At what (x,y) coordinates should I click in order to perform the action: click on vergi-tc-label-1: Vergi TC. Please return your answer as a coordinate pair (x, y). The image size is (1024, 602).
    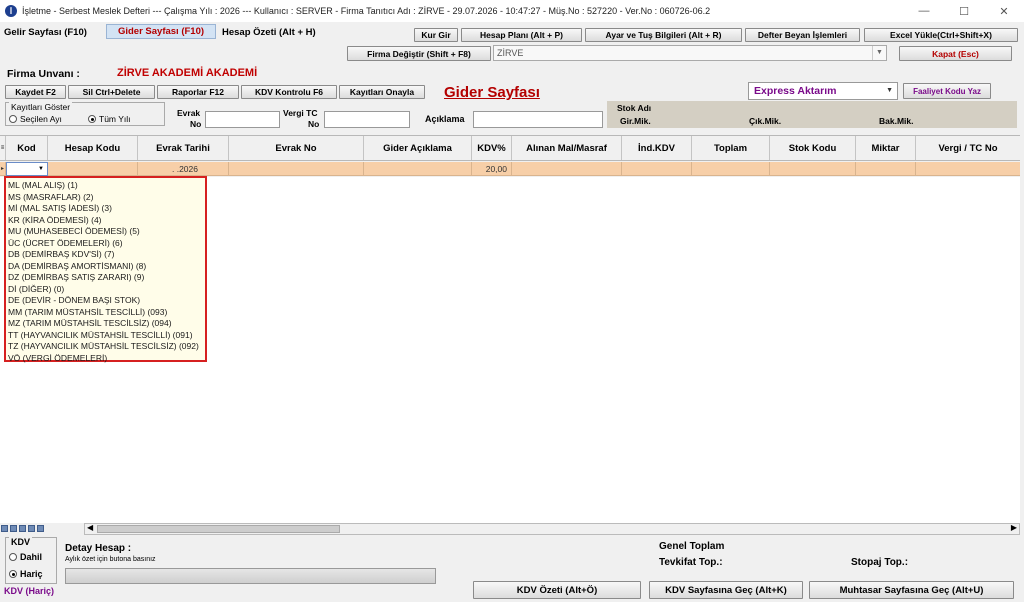
    Looking at the image, I should click on (300, 113).